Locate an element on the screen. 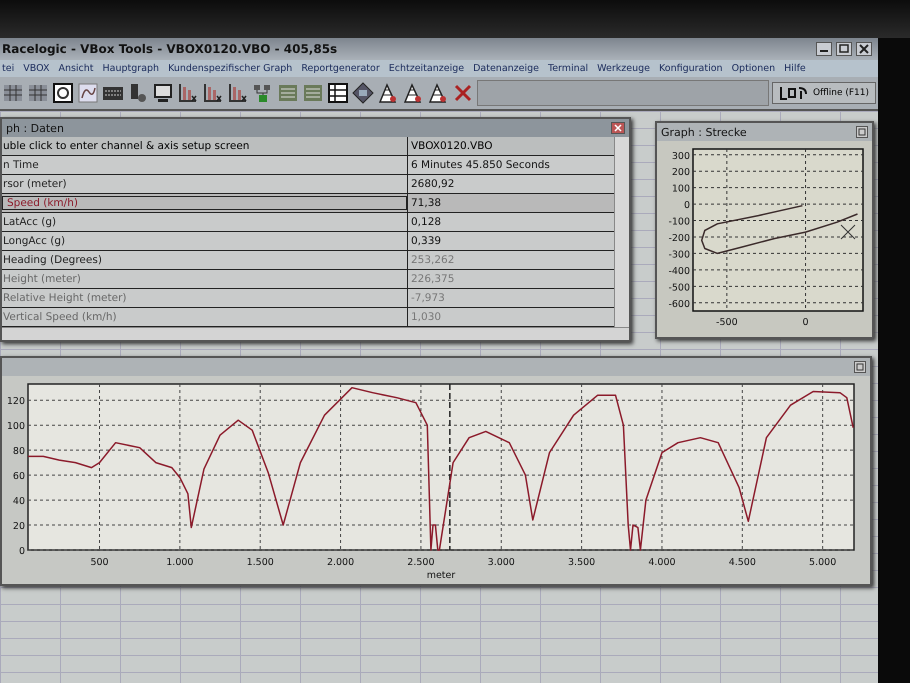  axis-label: 1.500 is located at coordinates (260, 562).